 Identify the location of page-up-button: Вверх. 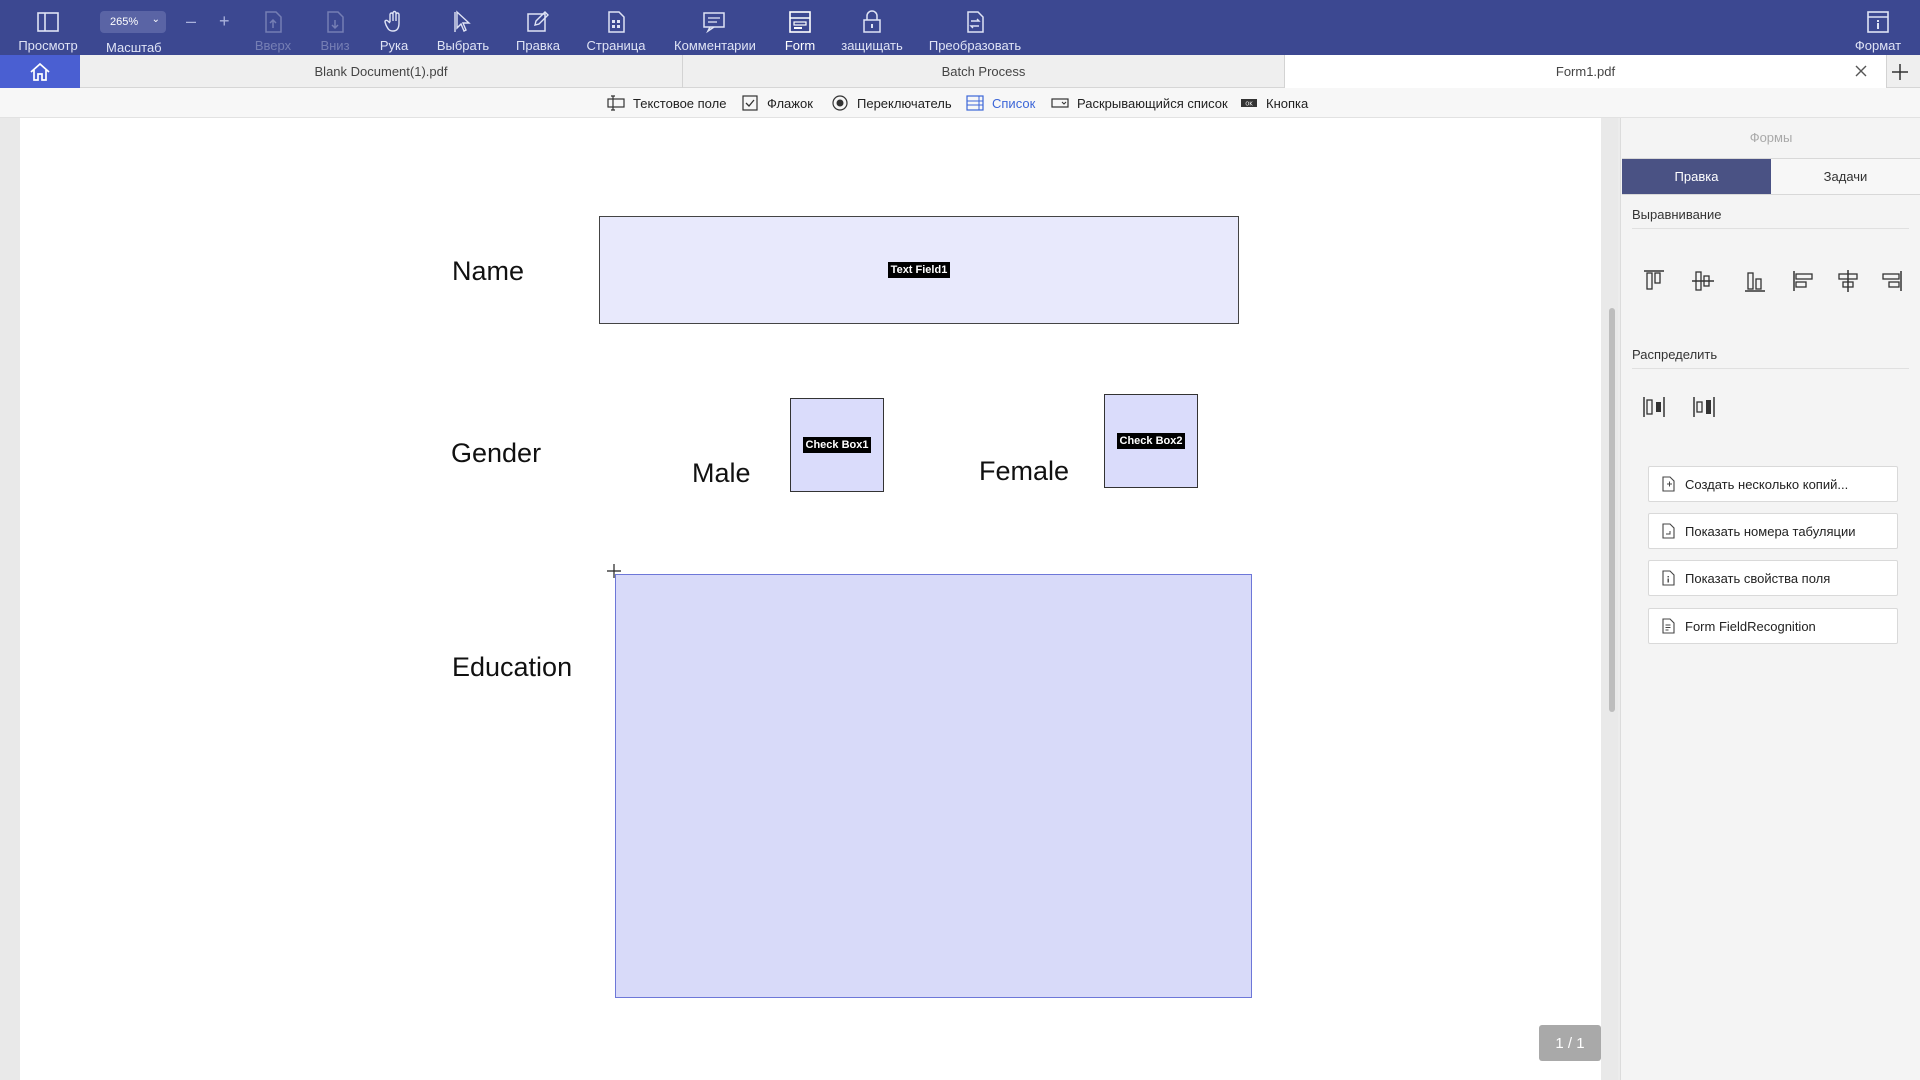
(273, 27).